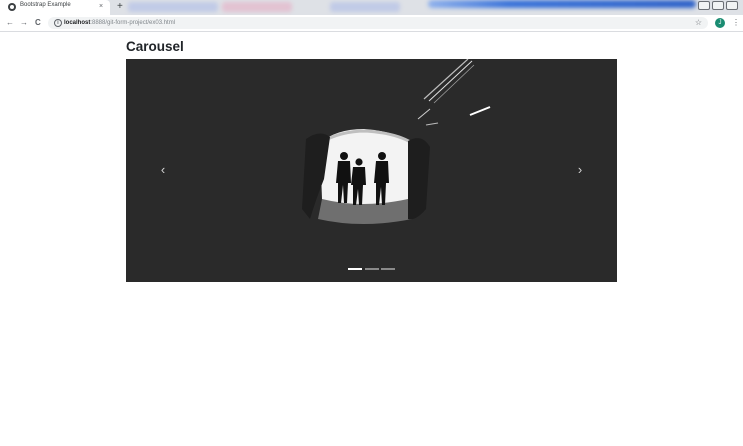 The height and width of the screenshot is (446, 743). Describe the element at coordinates (77, 23) in the screenshot. I see `url-host: localhost` at that location.